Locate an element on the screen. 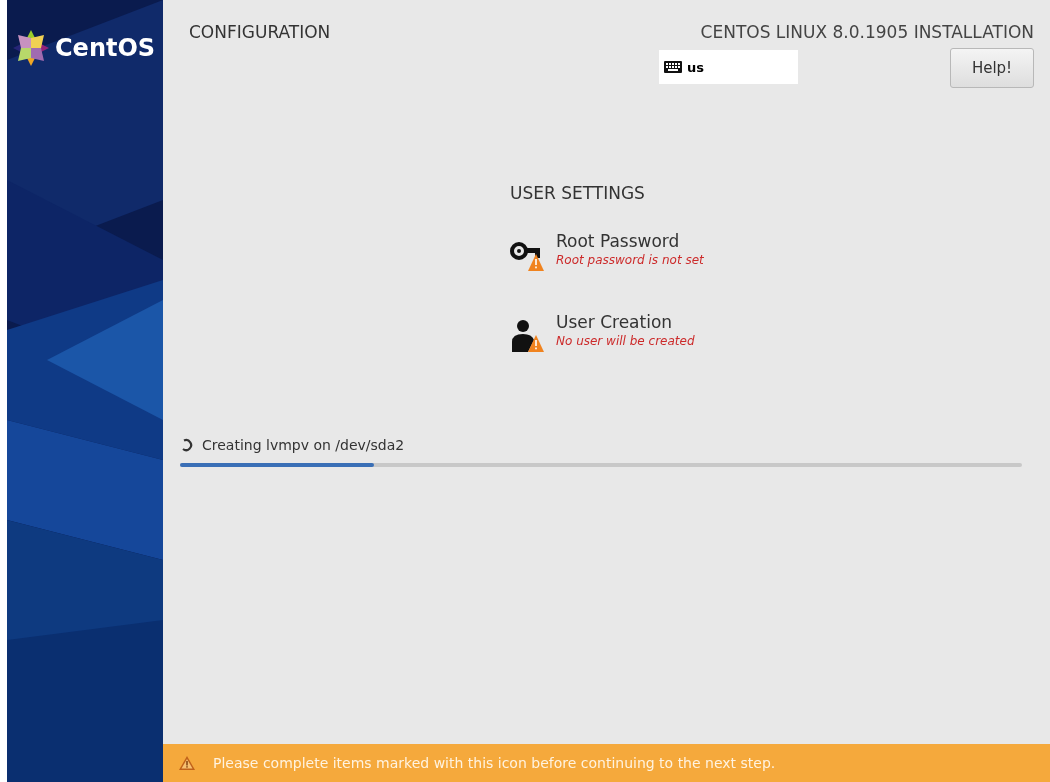  section-title: USER SETTINGS is located at coordinates (578, 193).